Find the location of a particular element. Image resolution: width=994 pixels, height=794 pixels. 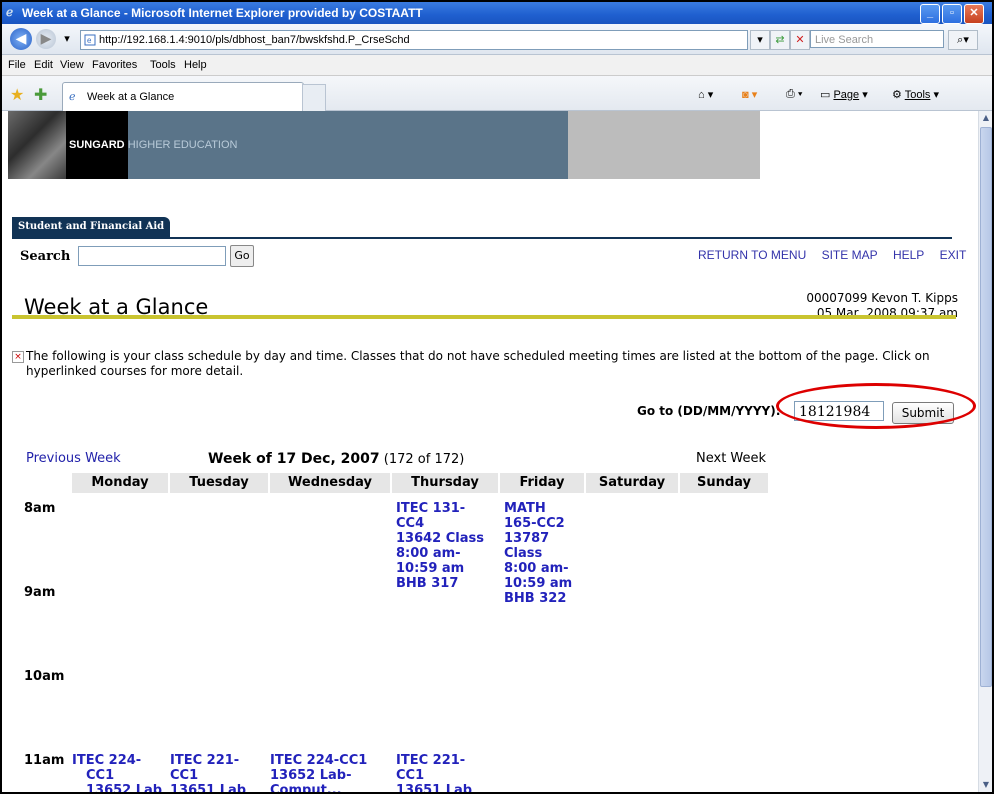

day-header-friday: Friday is located at coordinates (542, 483).